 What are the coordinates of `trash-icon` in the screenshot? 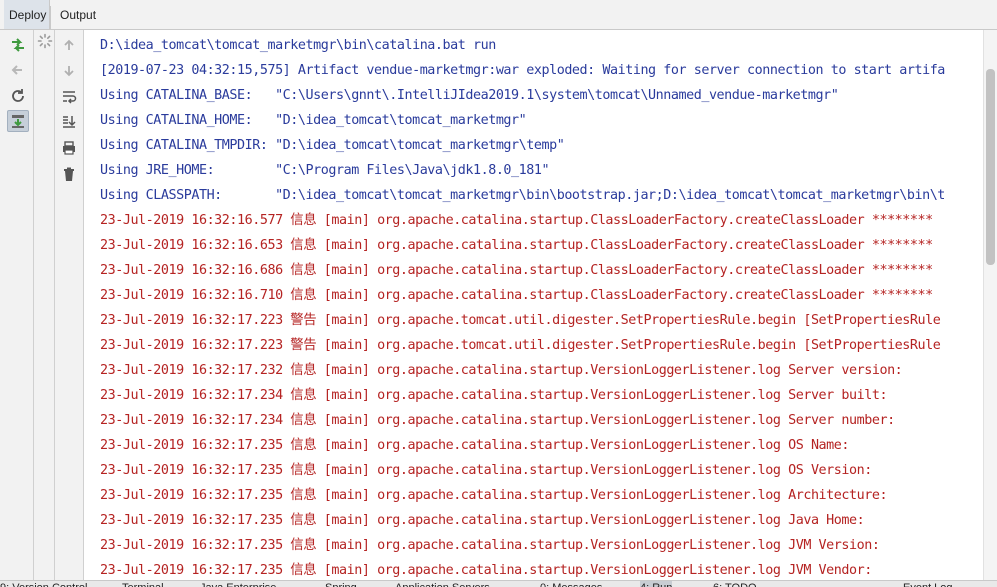 It's located at (69, 174).